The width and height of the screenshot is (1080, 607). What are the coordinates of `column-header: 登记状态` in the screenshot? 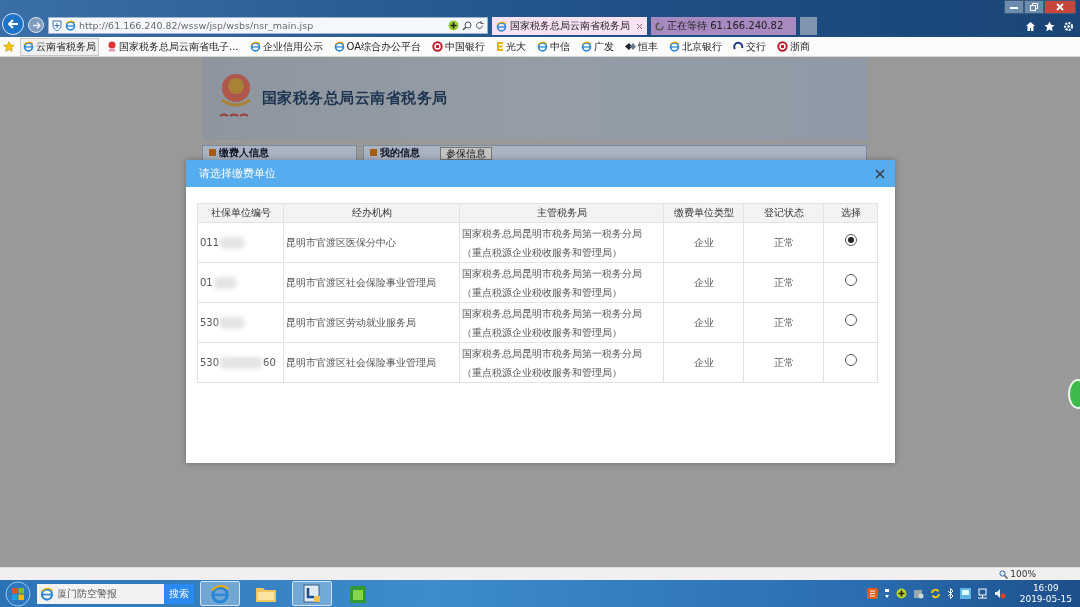 It's located at (783, 213).